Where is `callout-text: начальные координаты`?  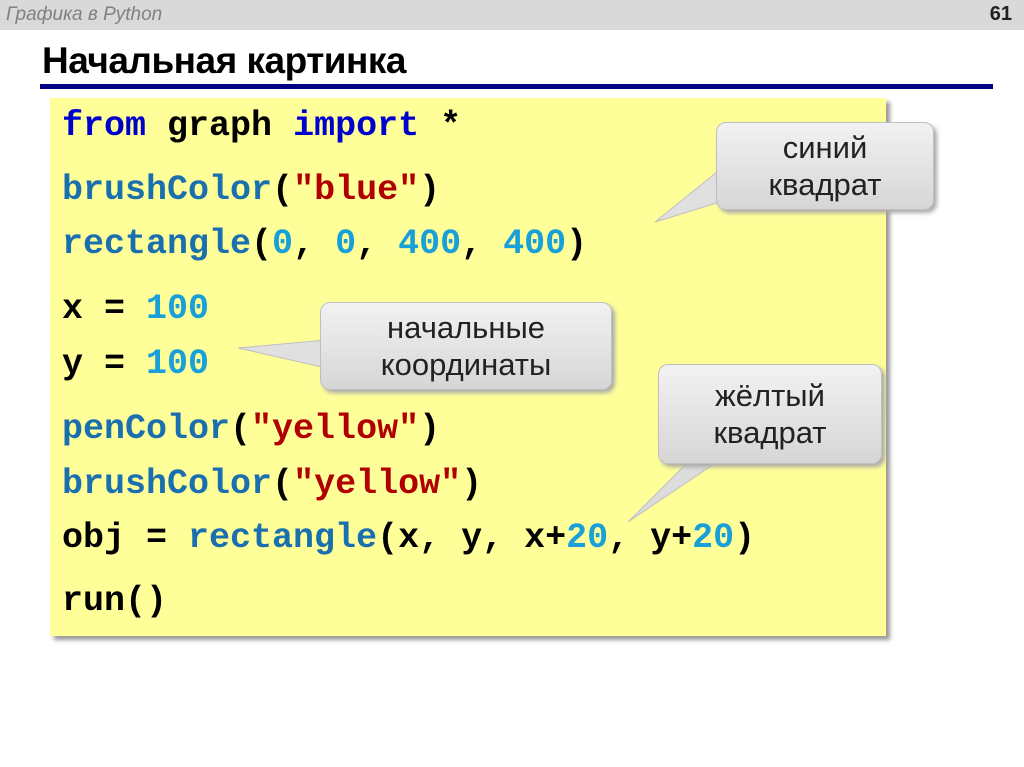 callout-text: начальные координаты is located at coordinates (466, 346).